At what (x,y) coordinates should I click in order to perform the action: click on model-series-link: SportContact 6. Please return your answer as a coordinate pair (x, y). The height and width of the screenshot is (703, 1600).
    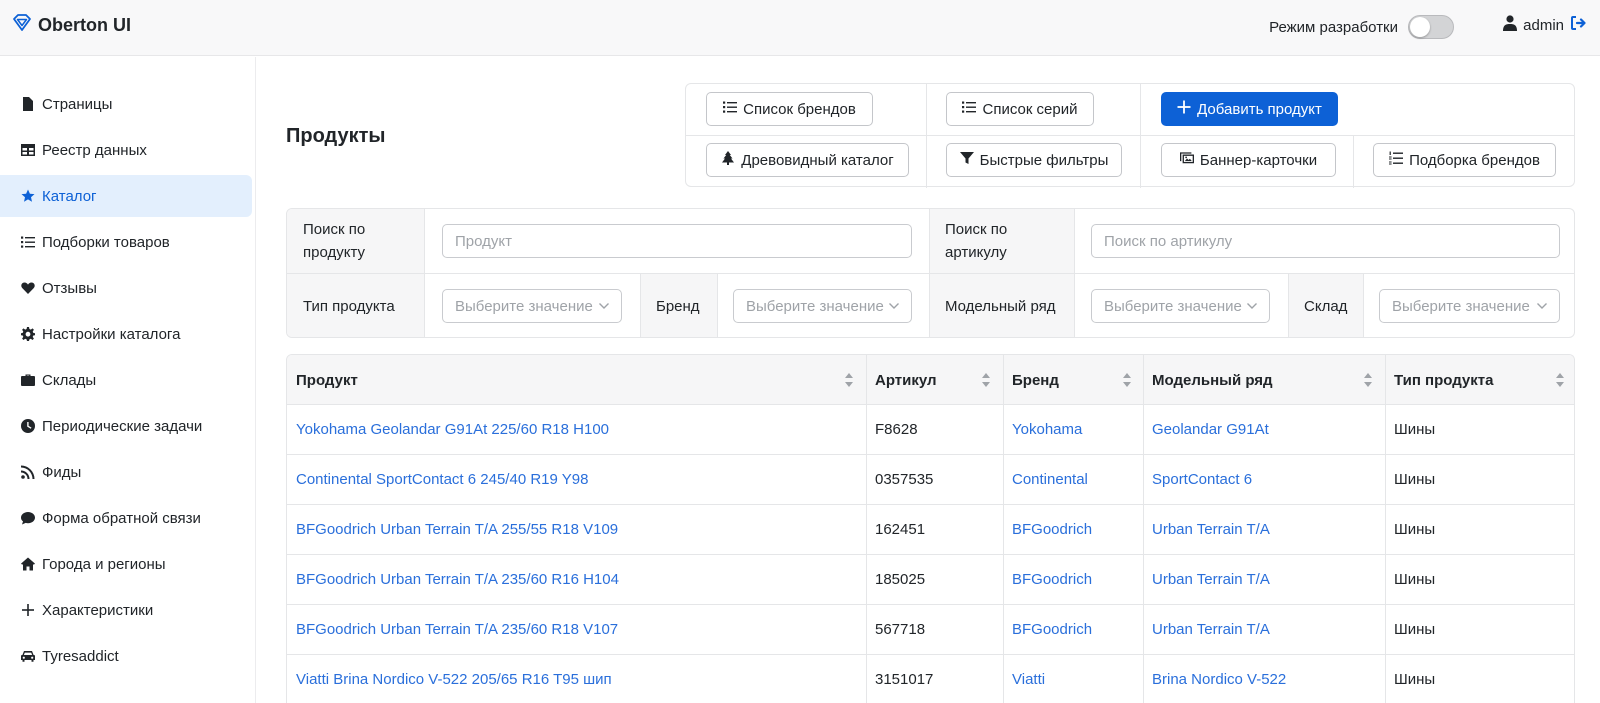
    Looking at the image, I should click on (1197, 479).